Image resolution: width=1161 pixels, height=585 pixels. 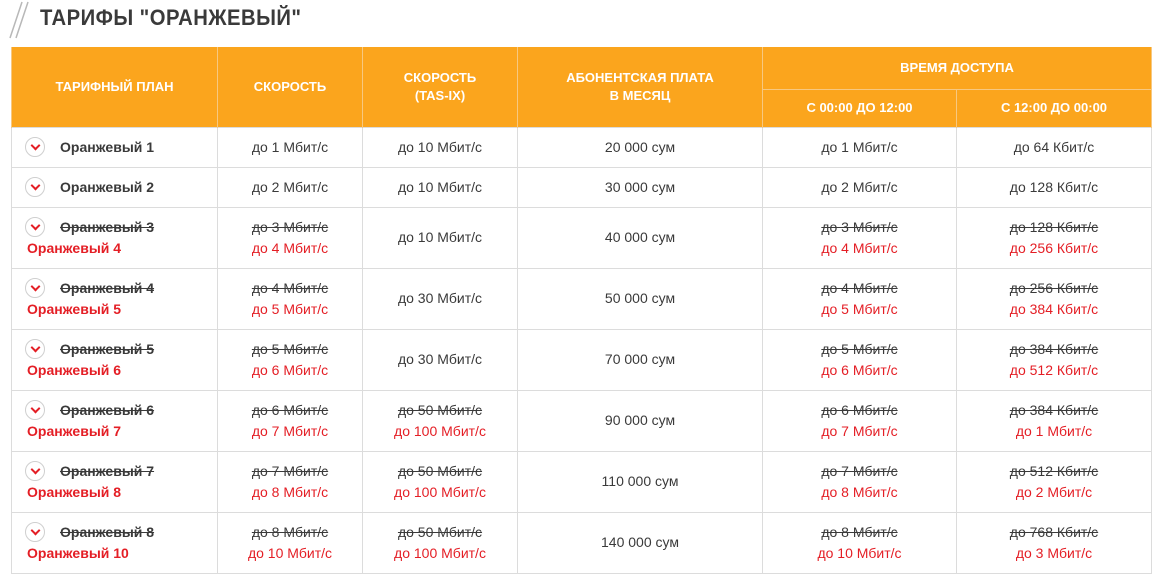 I want to click on fee-cell: 70 000 сум, so click(x=640, y=359).